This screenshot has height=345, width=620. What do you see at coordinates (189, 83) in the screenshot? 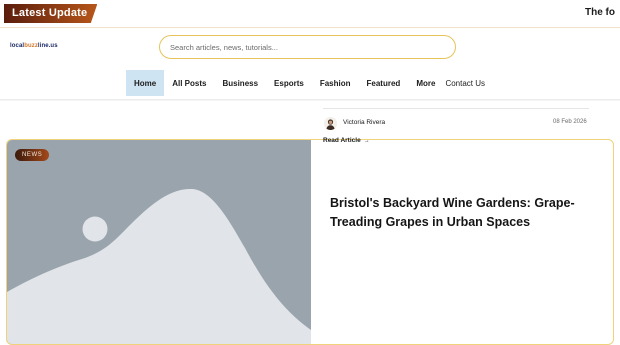
I see `nav-item-all-posts: All Posts` at bounding box center [189, 83].